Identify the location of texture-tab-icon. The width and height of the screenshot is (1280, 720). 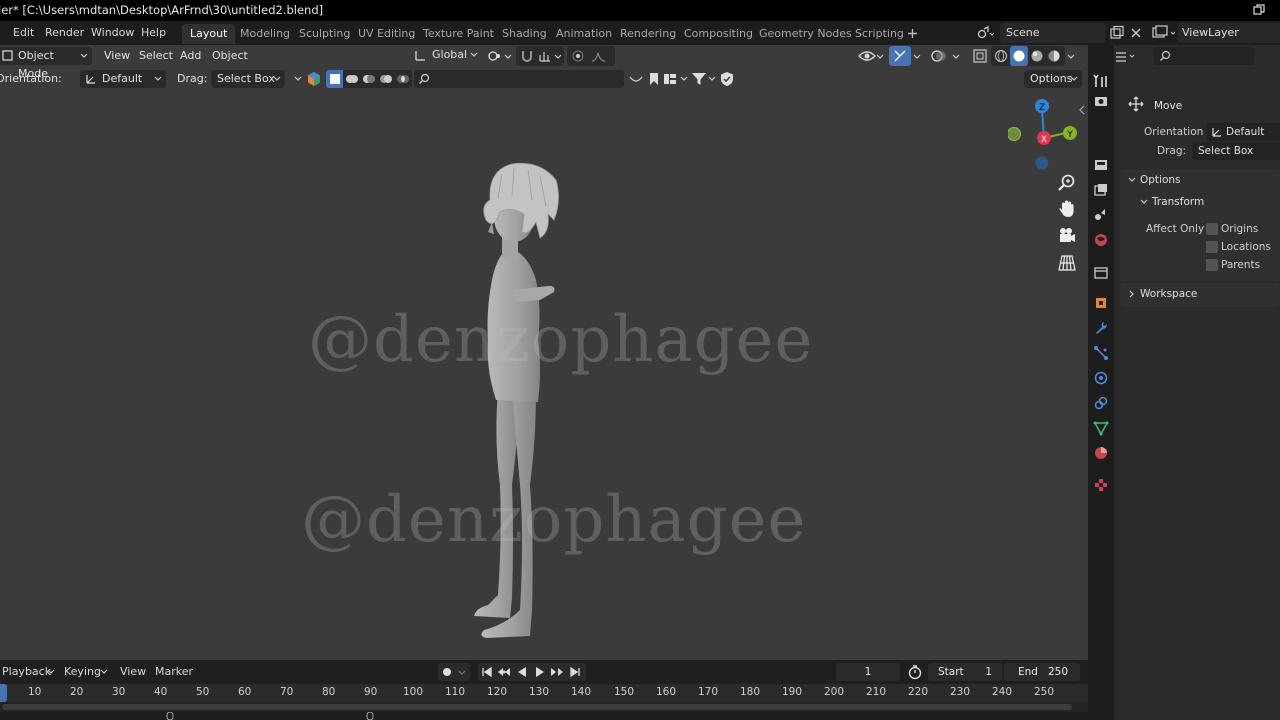
(1101, 485).